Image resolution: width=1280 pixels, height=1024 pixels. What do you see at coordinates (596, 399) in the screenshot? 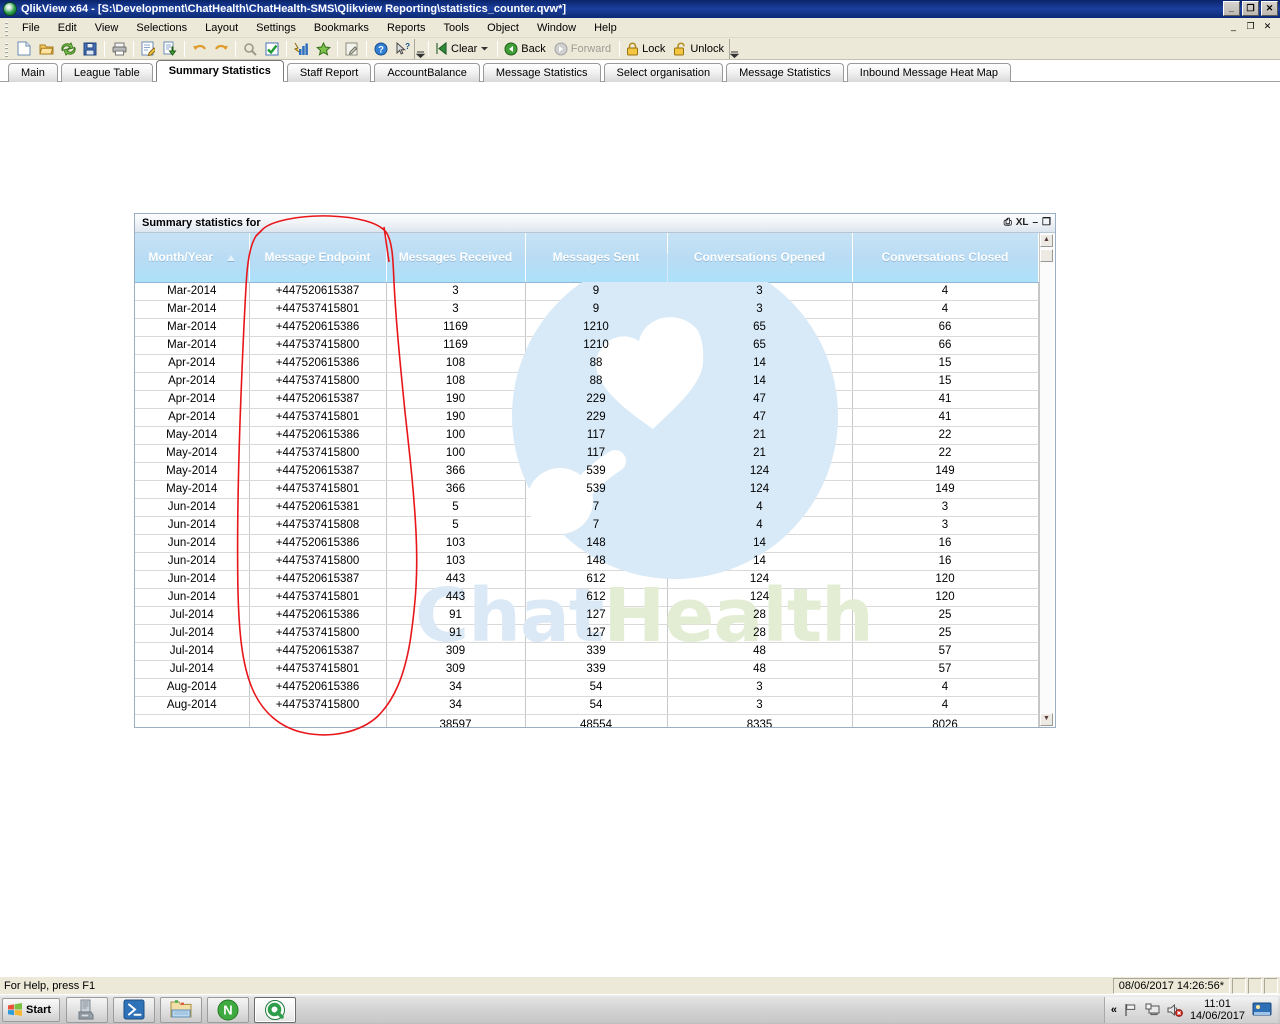
I see `cell-messages-sent: 229` at bounding box center [596, 399].